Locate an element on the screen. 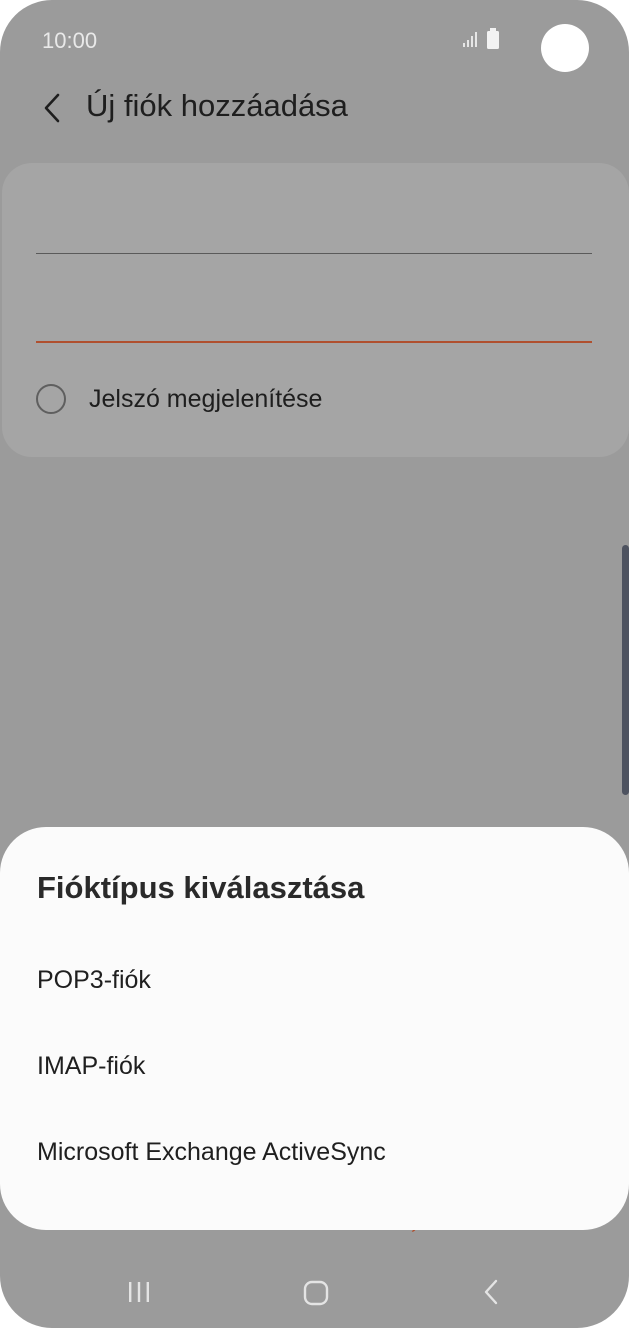 Image resolution: width=629 pixels, height=1328 pixels. show-password-checkbox is located at coordinates (51, 399).